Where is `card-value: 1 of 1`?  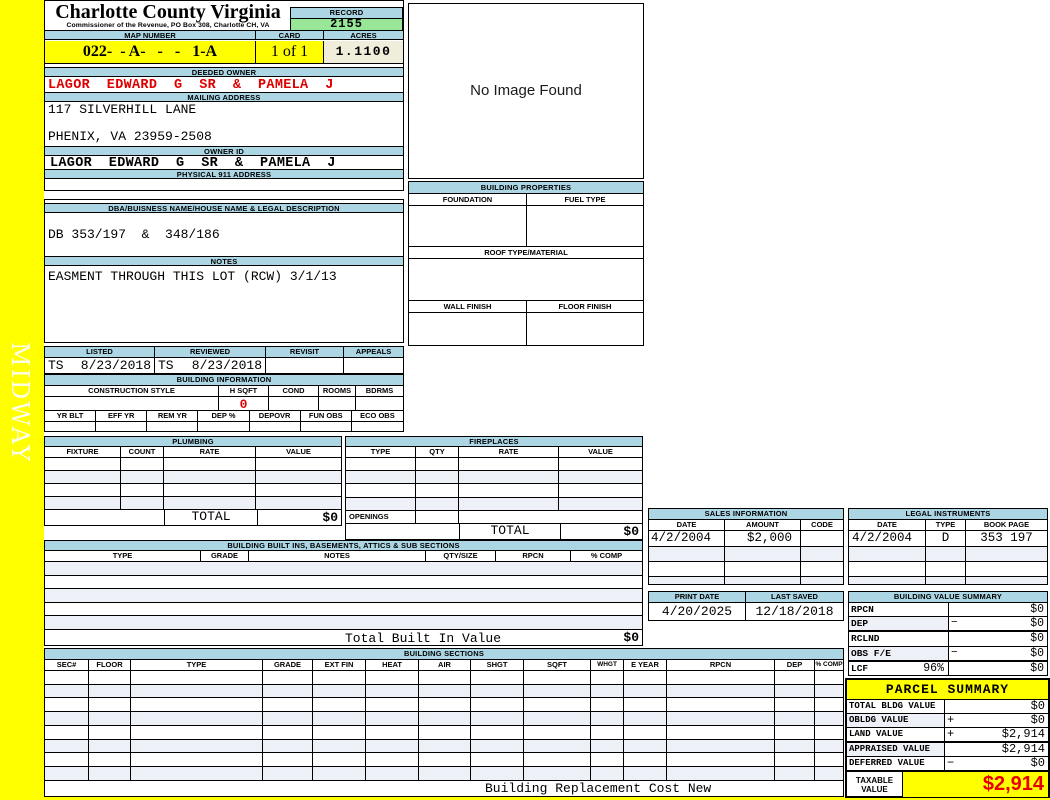
card-value: 1 of 1 is located at coordinates (290, 52).